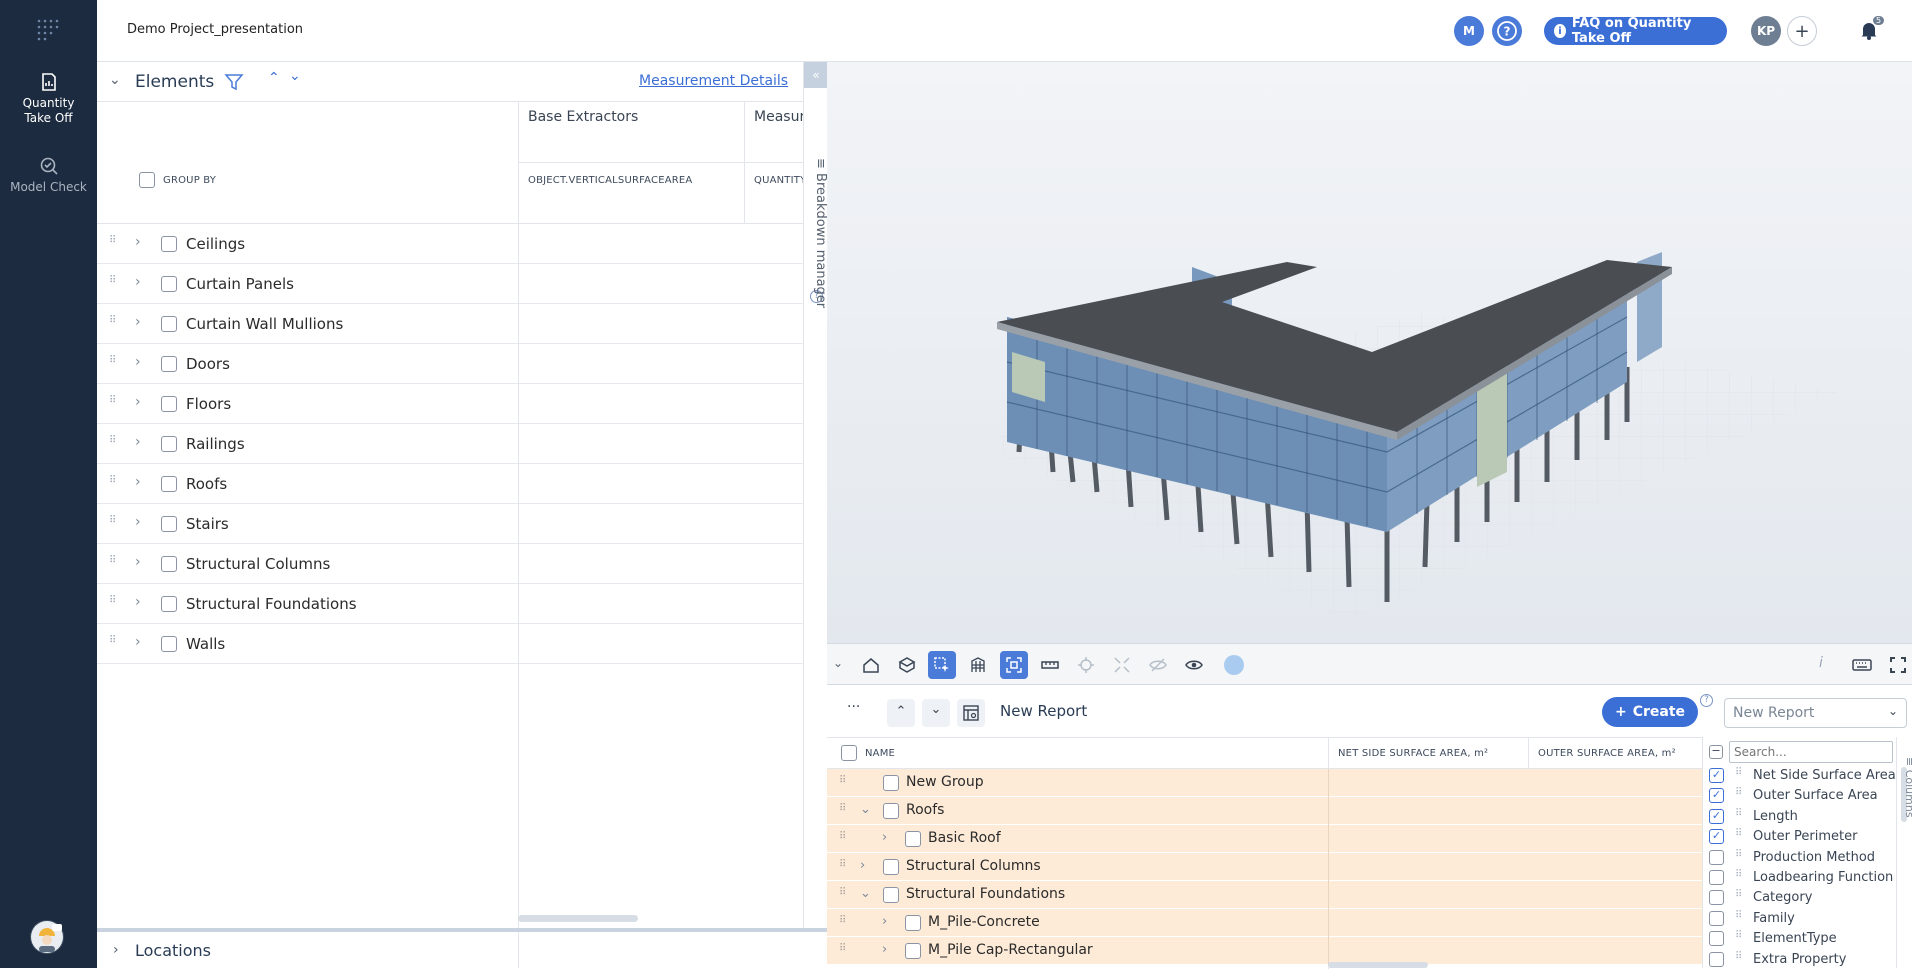  What do you see at coordinates (1014, 665) in the screenshot?
I see `fit-view-button` at bounding box center [1014, 665].